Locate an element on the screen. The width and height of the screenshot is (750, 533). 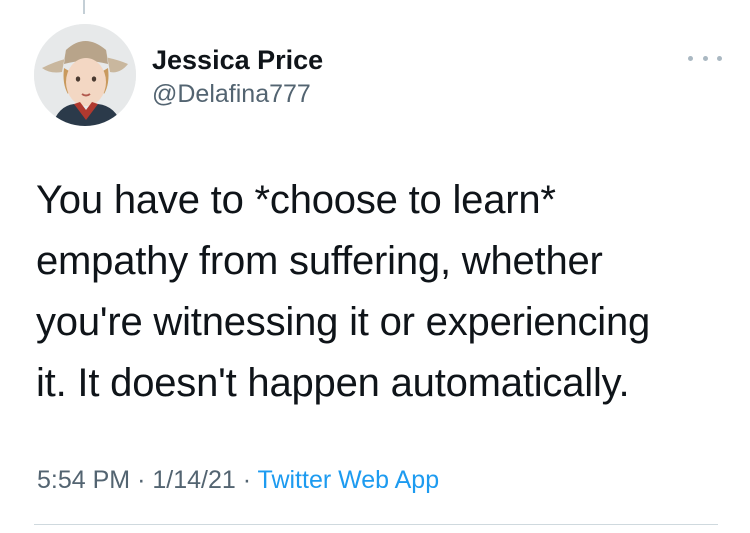
tweet-time: 5:54 PM is located at coordinates (83, 480).